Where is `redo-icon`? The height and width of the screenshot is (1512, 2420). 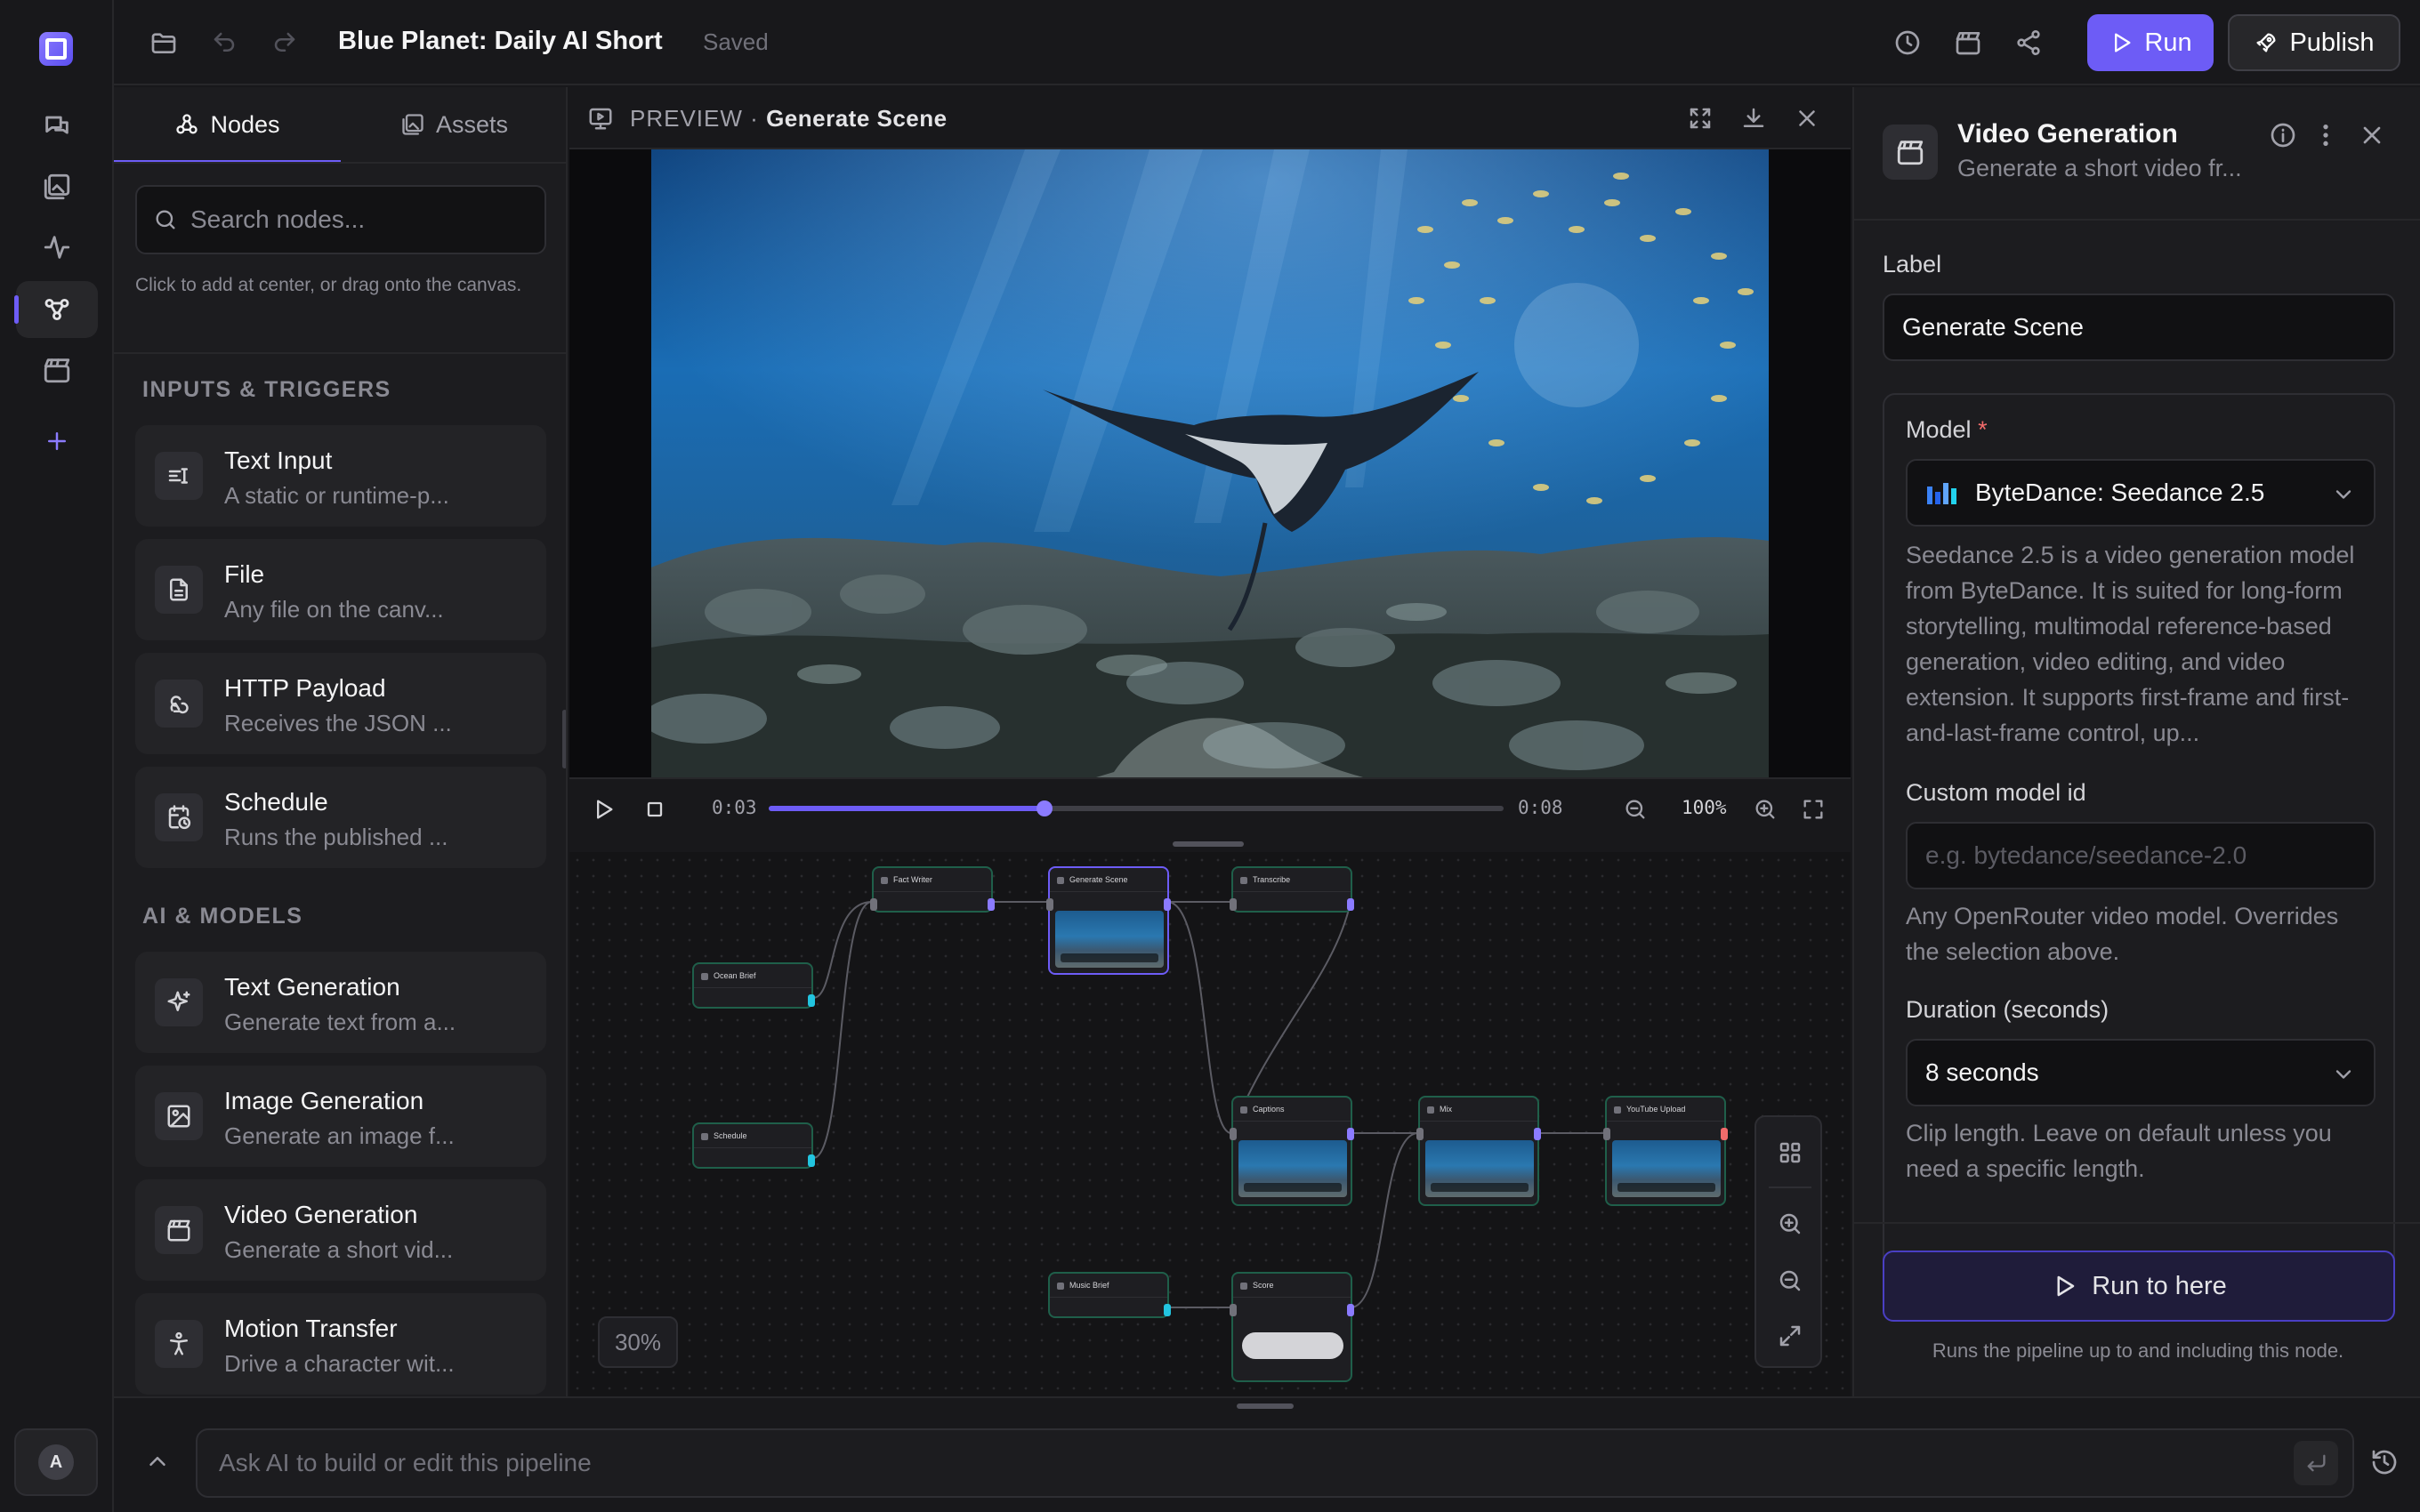 redo-icon is located at coordinates (284, 42).